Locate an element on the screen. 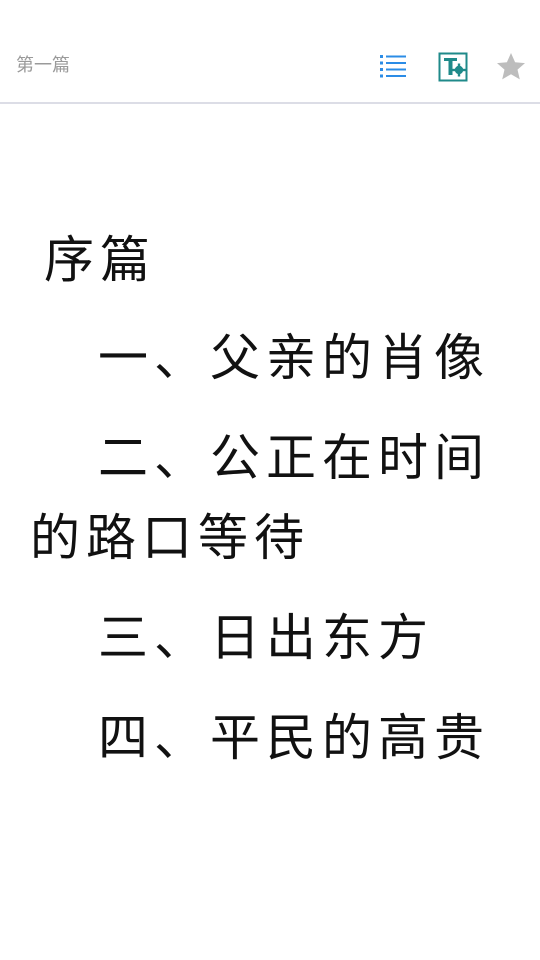 The image size is (540, 960). text-line-chapter-3: 三、日出东方 is located at coordinates (266, 638).